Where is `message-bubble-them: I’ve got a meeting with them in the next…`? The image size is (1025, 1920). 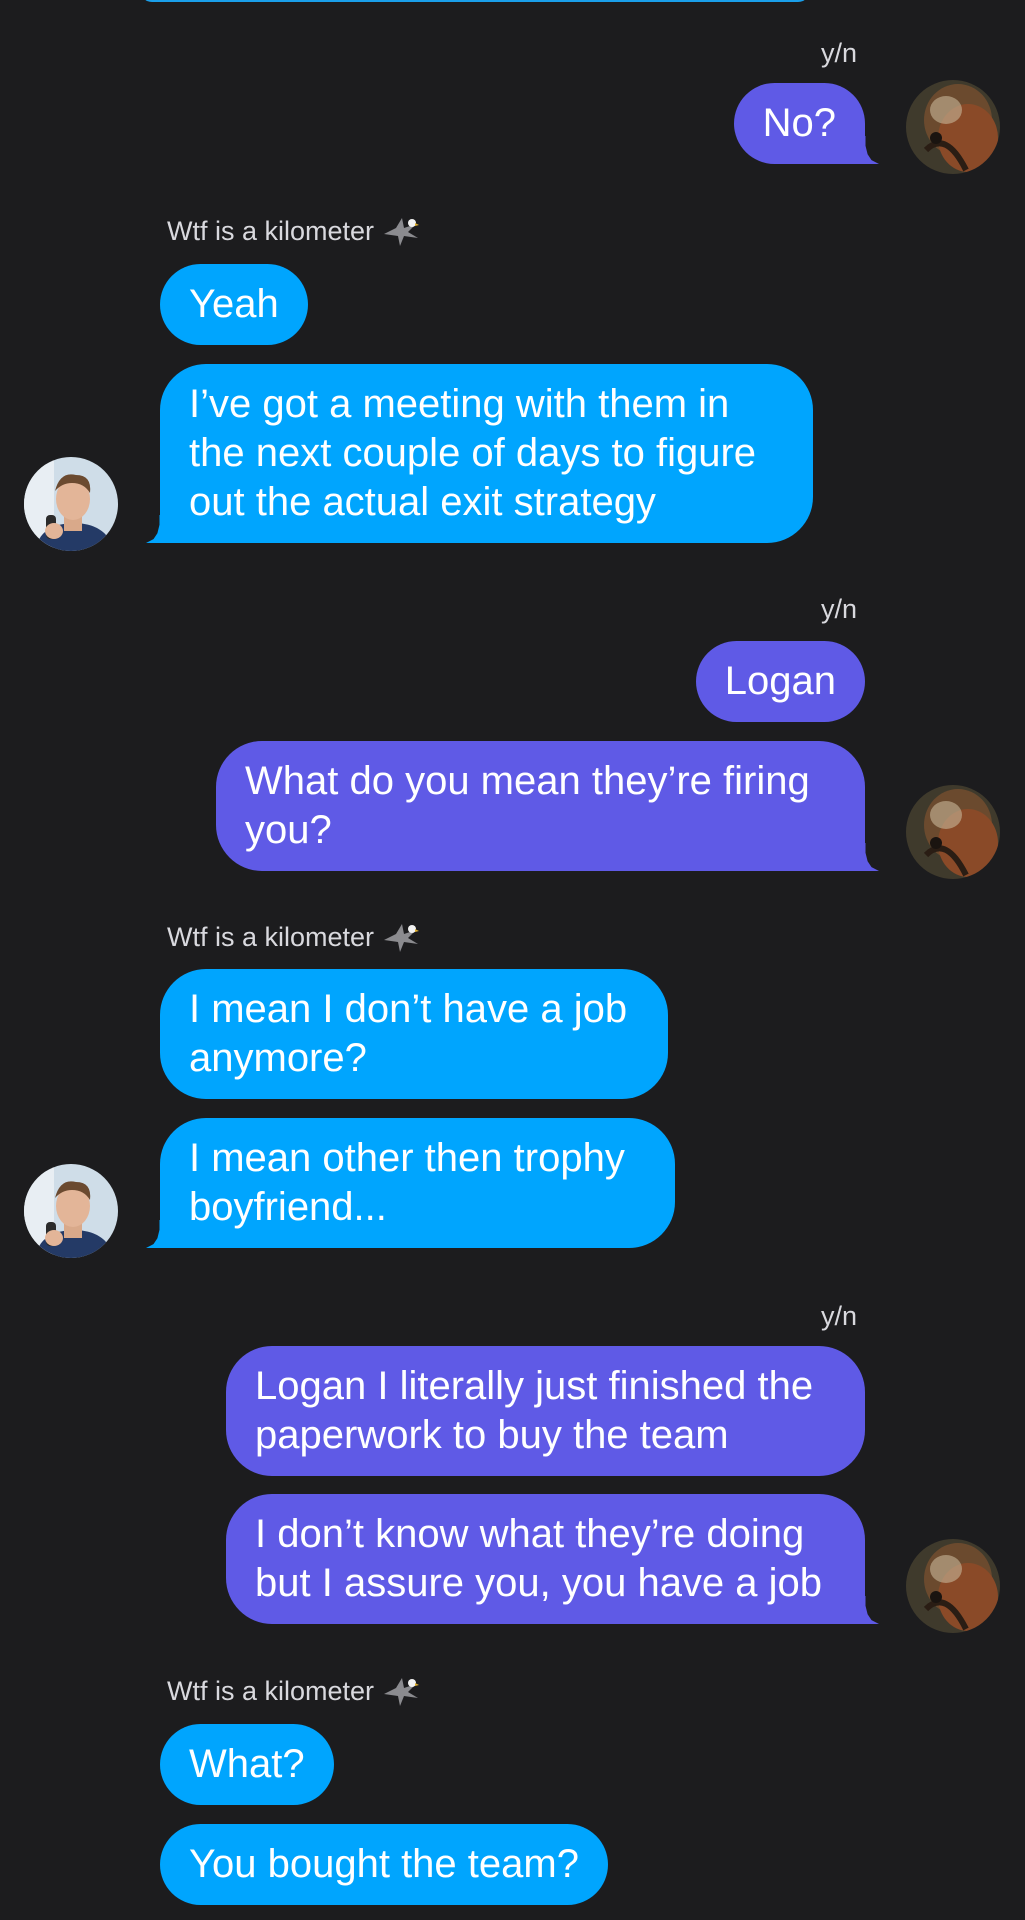
message-bubble-them: I’ve got a meeting with them in the next… is located at coordinates (486, 453).